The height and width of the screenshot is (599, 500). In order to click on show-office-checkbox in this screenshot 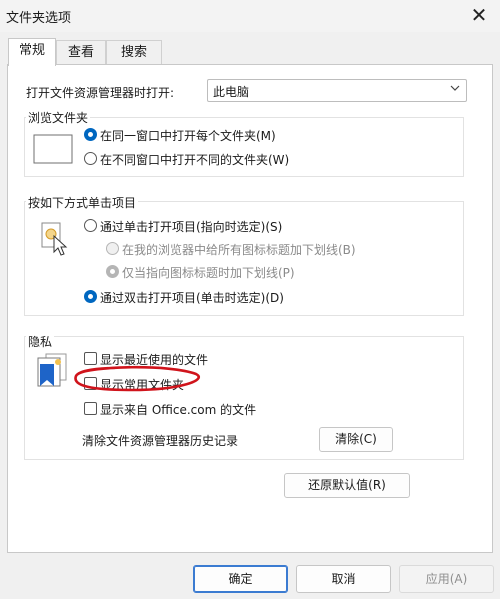, I will do `click(90, 408)`.